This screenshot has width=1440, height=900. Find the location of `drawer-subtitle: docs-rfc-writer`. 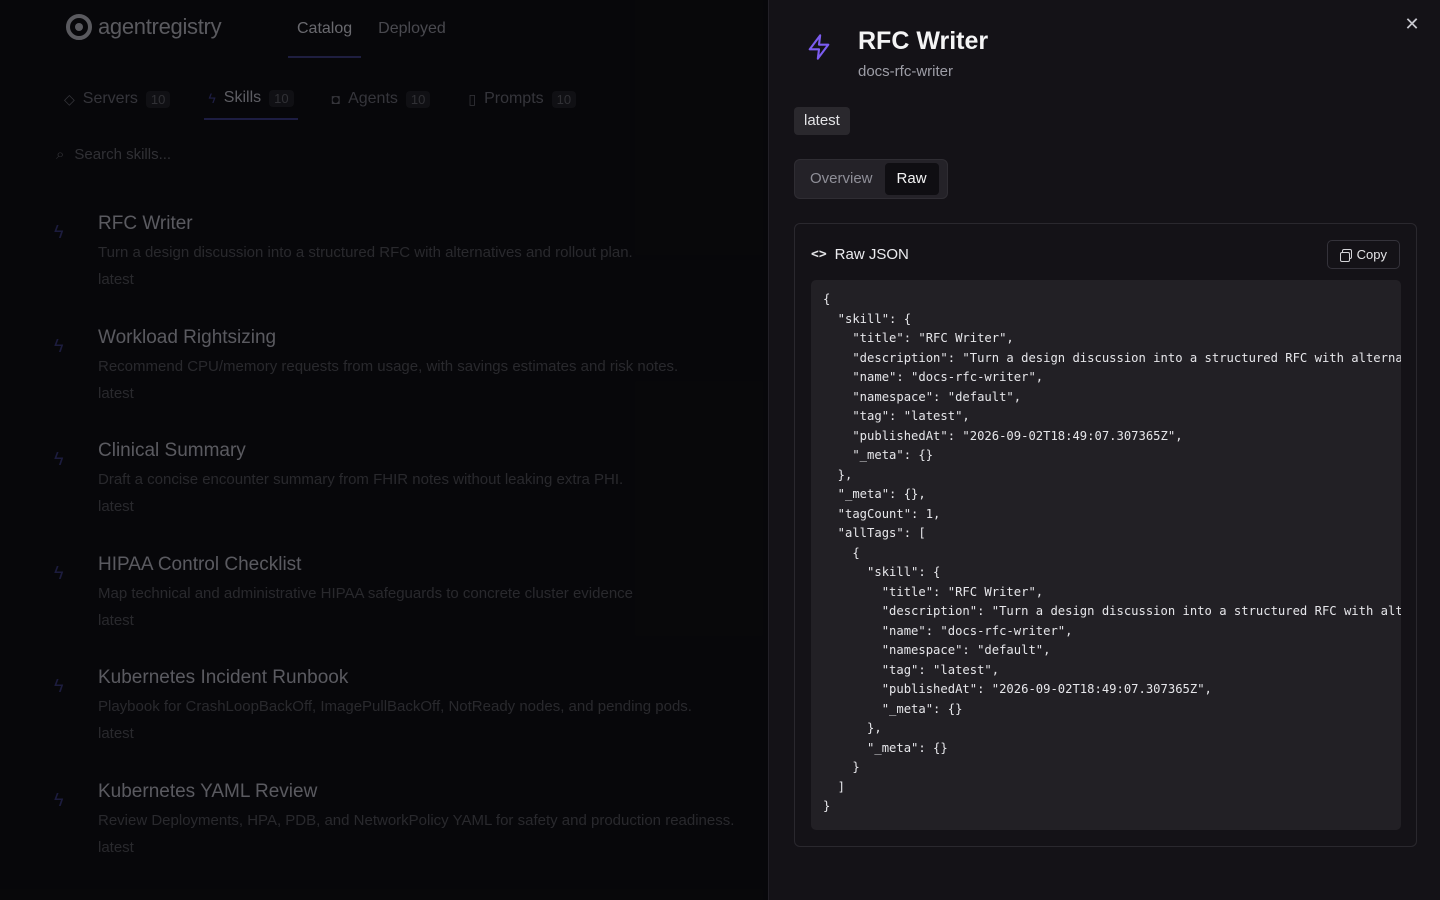

drawer-subtitle: docs-rfc-writer is located at coordinates (906, 71).